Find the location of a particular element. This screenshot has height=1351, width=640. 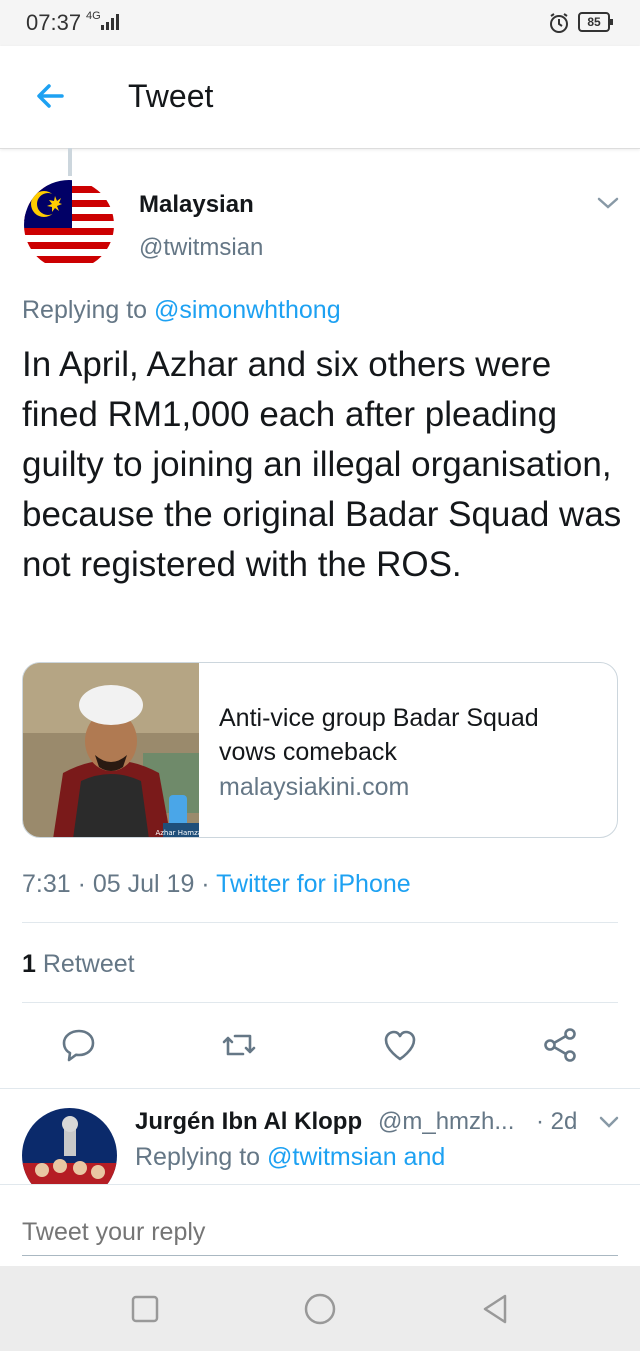

replying-to: Replying to @simonwhthong is located at coordinates (181, 310).